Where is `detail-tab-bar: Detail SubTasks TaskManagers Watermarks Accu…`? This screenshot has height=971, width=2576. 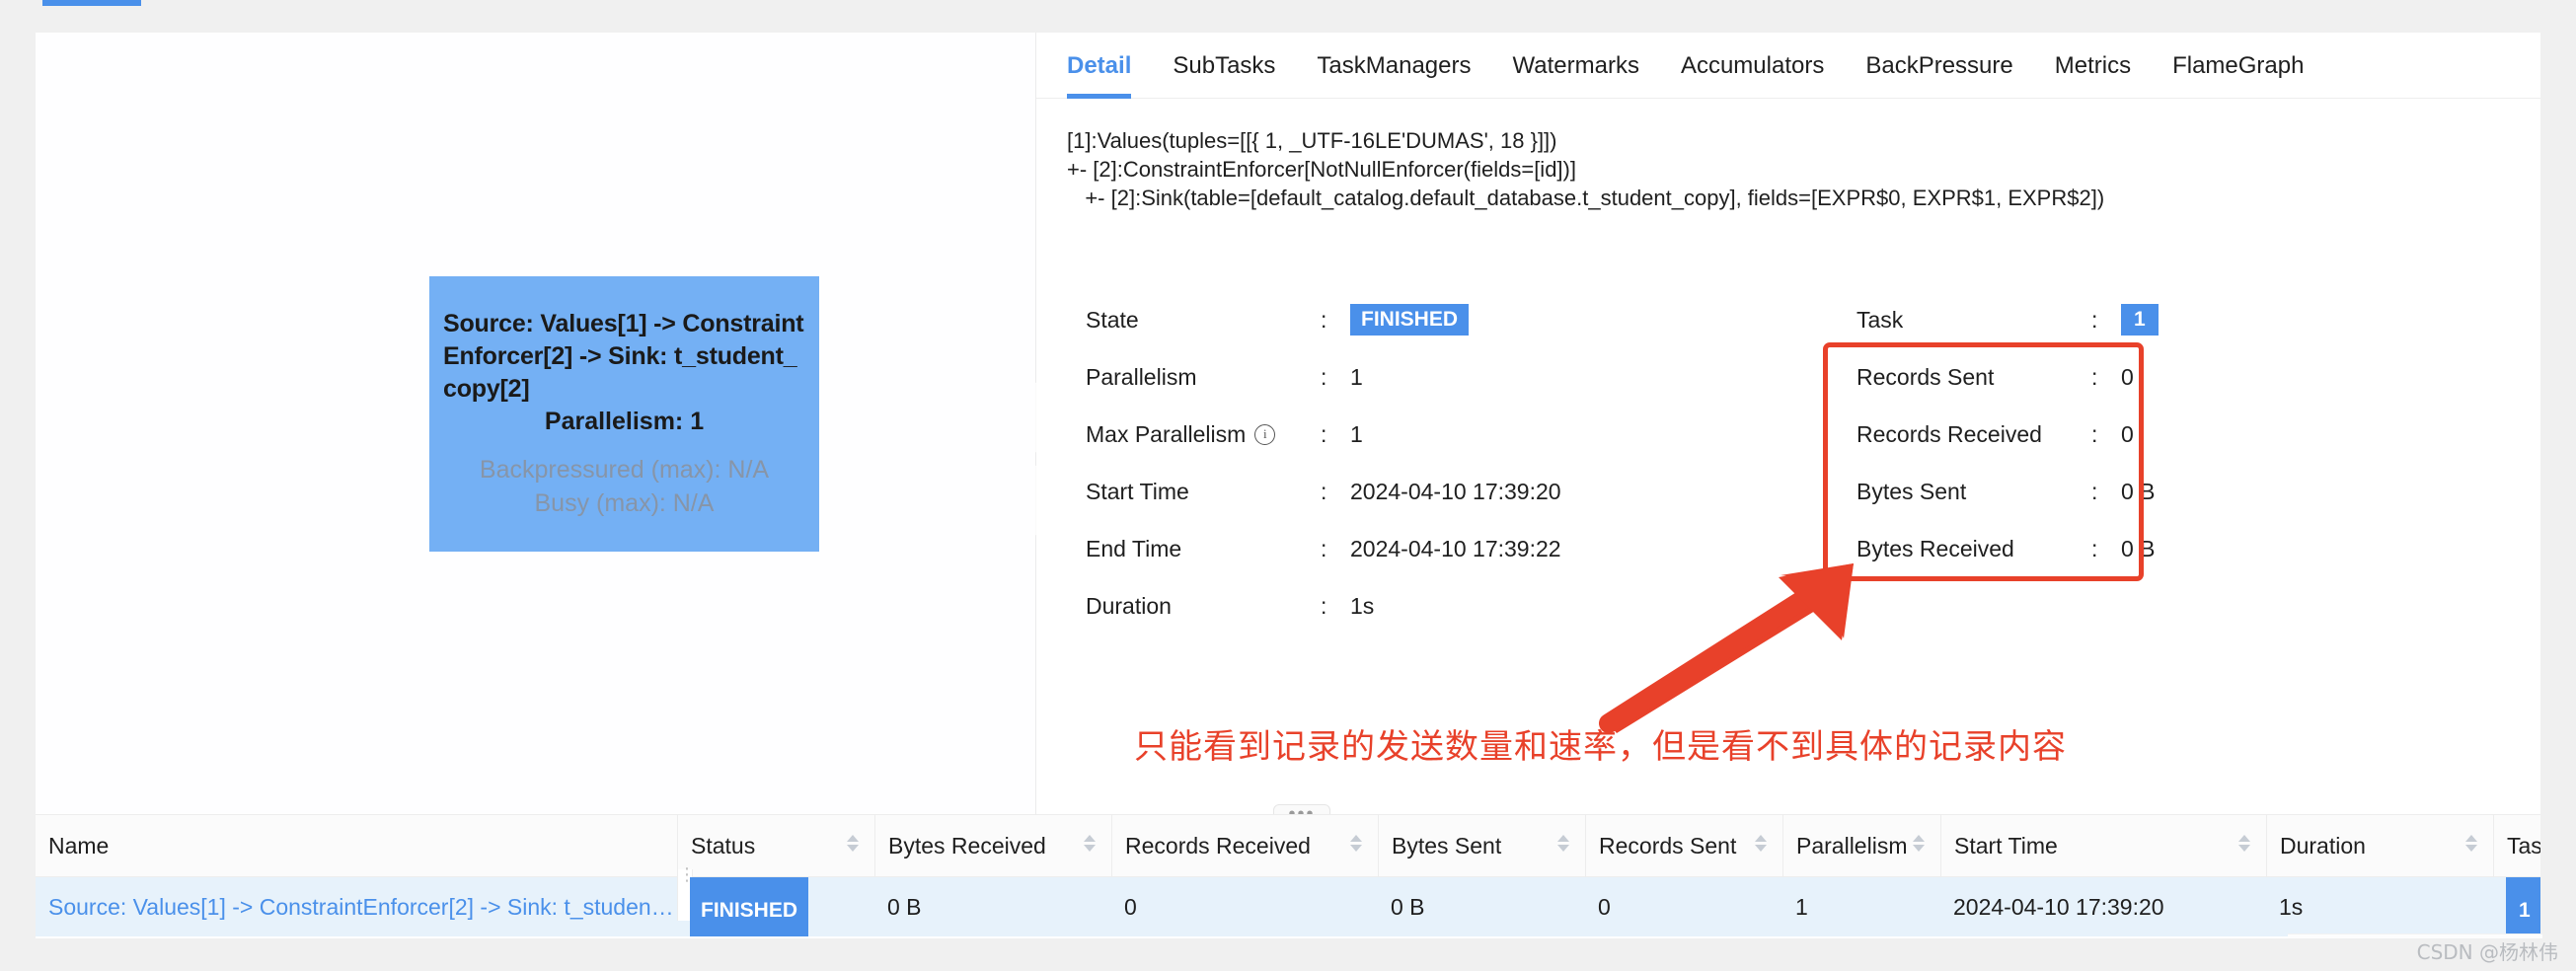 detail-tab-bar: Detail SubTasks TaskManagers Watermarks Accu… is located at coordinates (1788, 66).